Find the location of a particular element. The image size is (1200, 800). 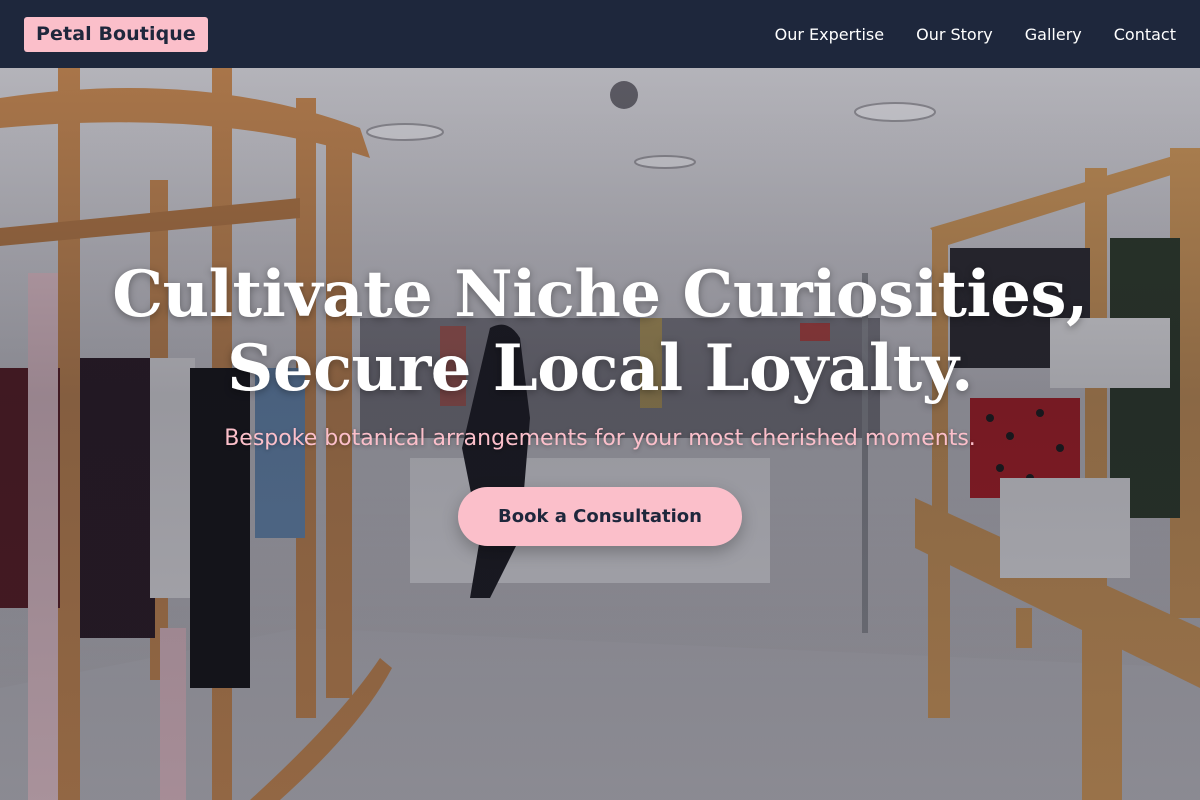

nav-link-gallery: Gallery is located at coordinates (1053, 34).